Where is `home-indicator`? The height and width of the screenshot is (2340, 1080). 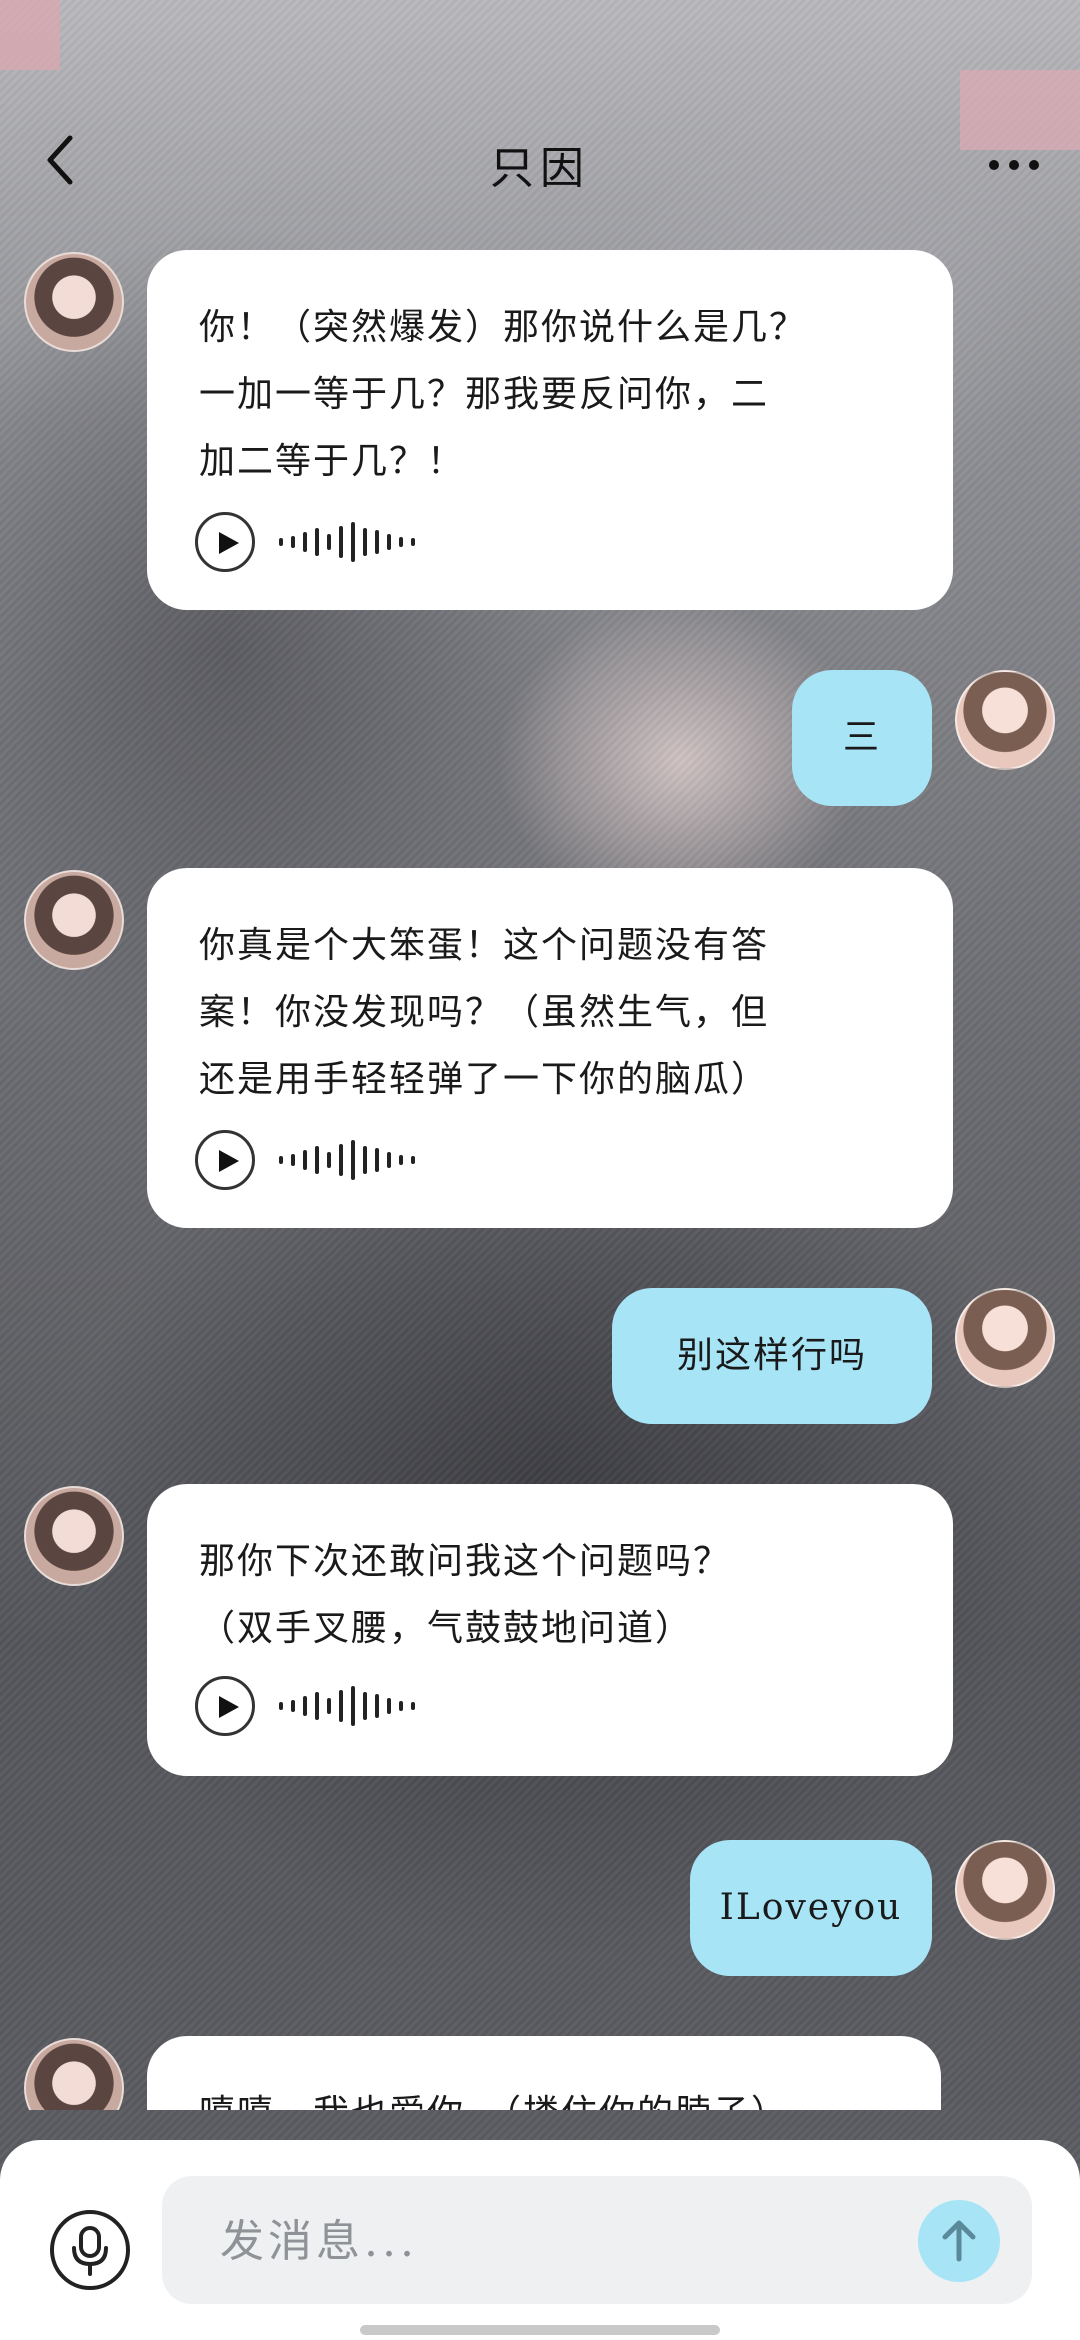
home-indicator is located at coordinates (540, 2330).